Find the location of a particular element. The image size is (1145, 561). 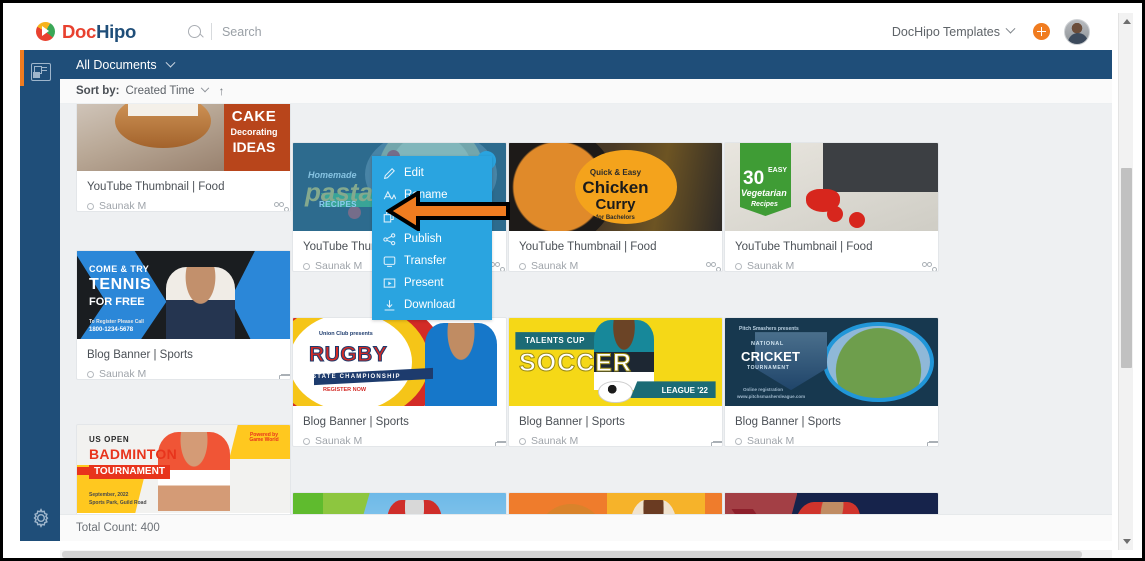

download-icon is located at coordinates (389, 305).